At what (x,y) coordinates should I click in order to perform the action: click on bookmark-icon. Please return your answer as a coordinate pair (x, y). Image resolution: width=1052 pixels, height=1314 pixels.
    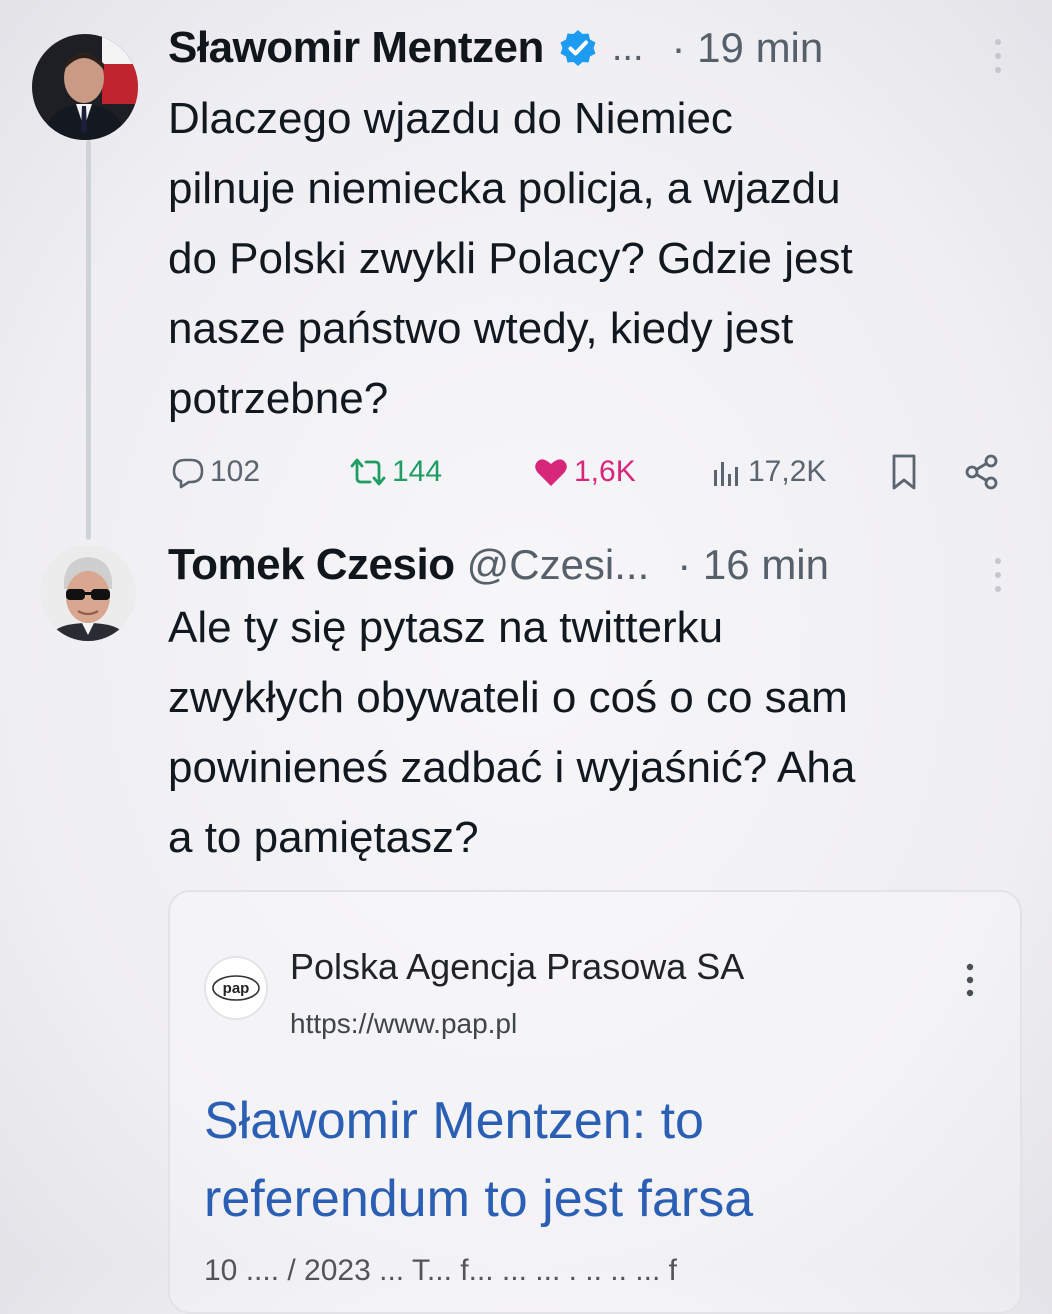
    Looking at the image, I should click on (904, 472).